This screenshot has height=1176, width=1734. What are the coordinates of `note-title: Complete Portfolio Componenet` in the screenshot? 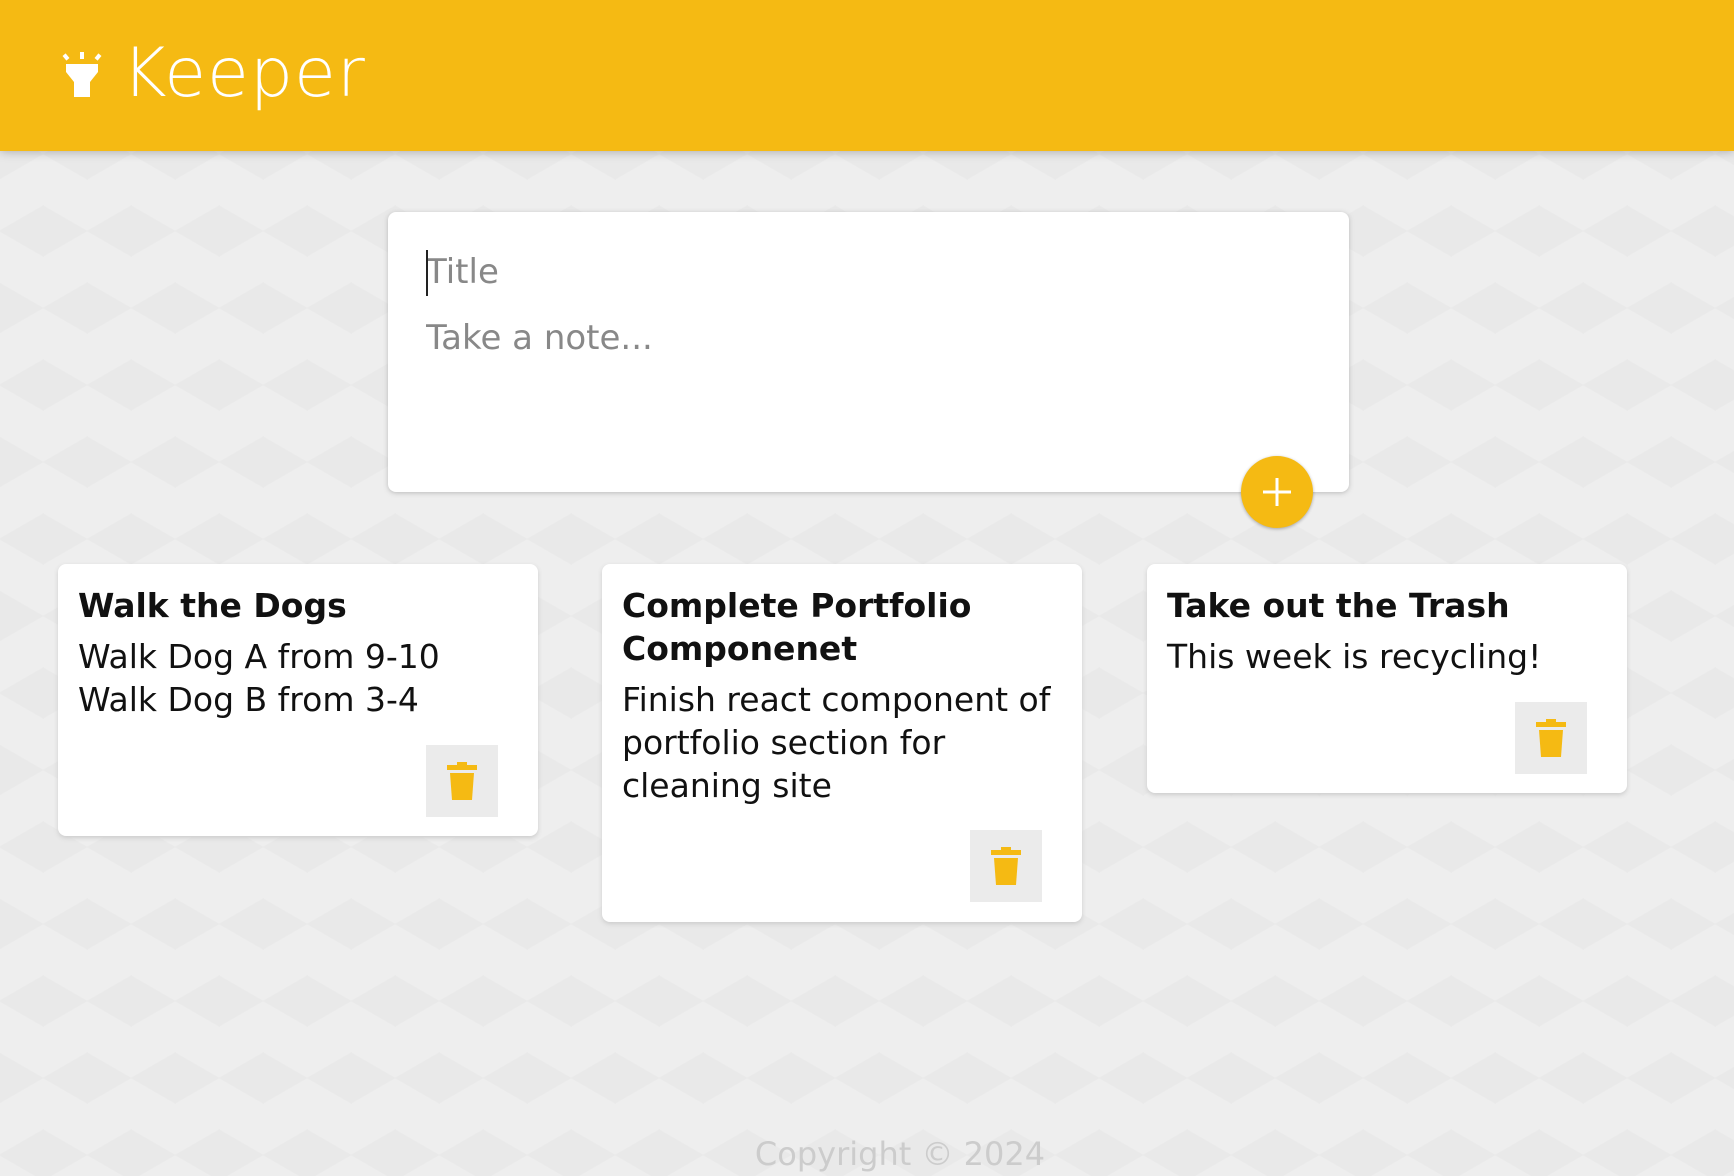 It's located at (797, 627).